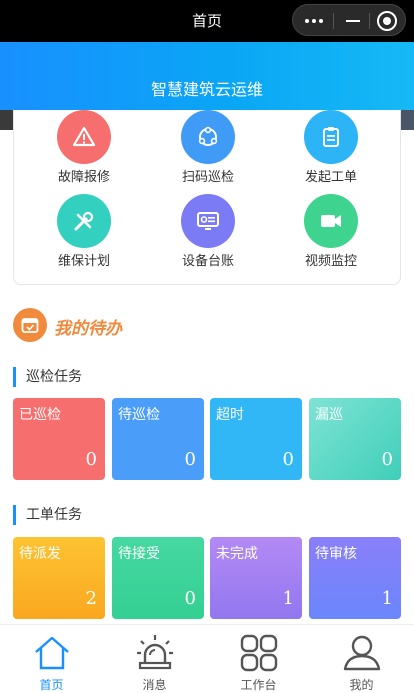 The height and width of the screenshot is (693, 414). I want to click on mini-program-capsule, so click(349, 20).